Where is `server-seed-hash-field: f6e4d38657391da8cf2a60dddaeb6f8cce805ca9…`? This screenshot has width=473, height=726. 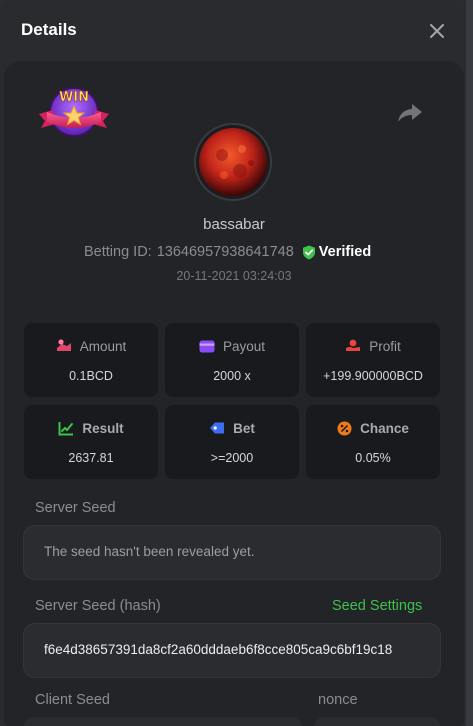 server-seed-hash-field: f6e4d38657391da8cf2a60dddaeb6f8cce805ca9… is located at coordinates (232, 650).